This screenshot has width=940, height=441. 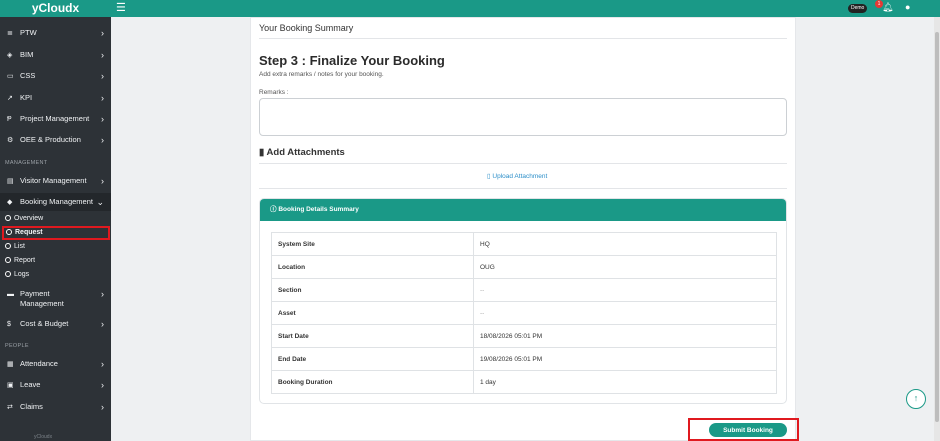 What do you see at coordinates (44, 323) in the screenshot?
I see `sidebar-item-label: Cost & Budget` at bounding box center [44, 323].